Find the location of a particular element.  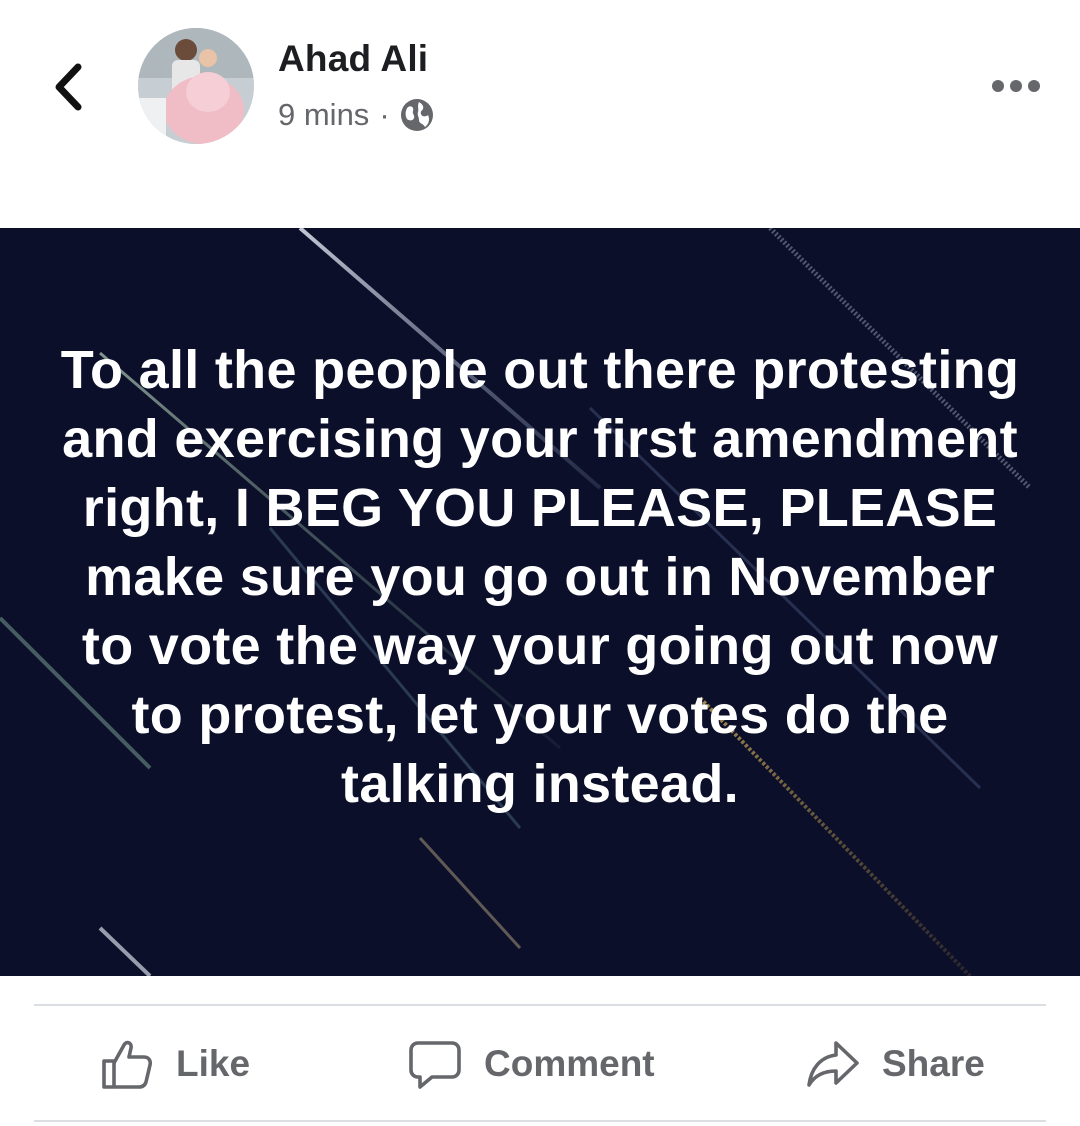

post-actions: Like Comment Share is located at coordinates (540, 1064).